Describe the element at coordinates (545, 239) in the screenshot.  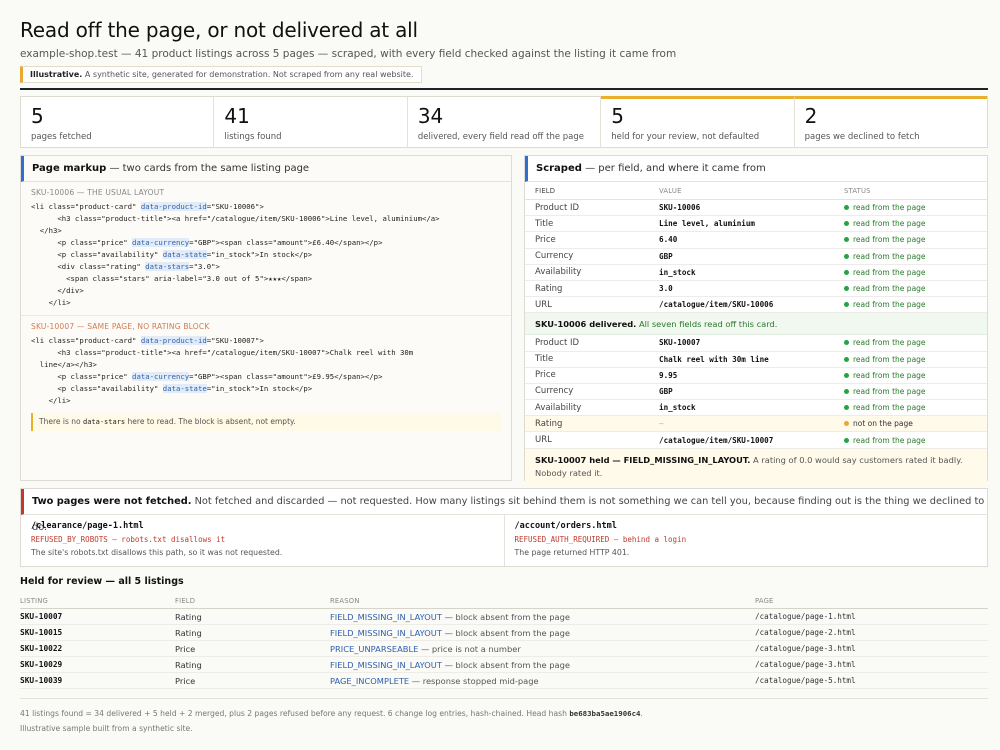
I see `field-name: Price` at that location.